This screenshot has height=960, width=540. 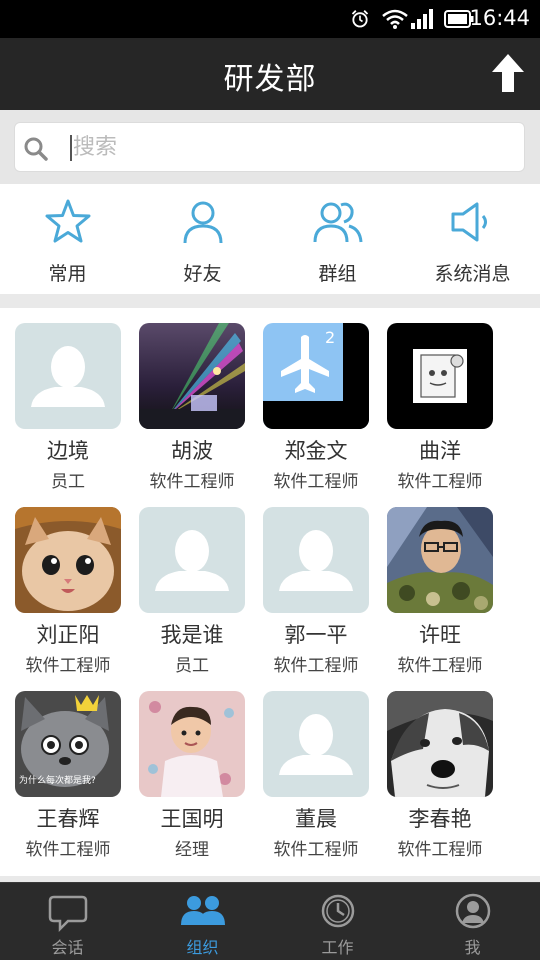 I want to click on star-icon, so click(x=67, y=221).